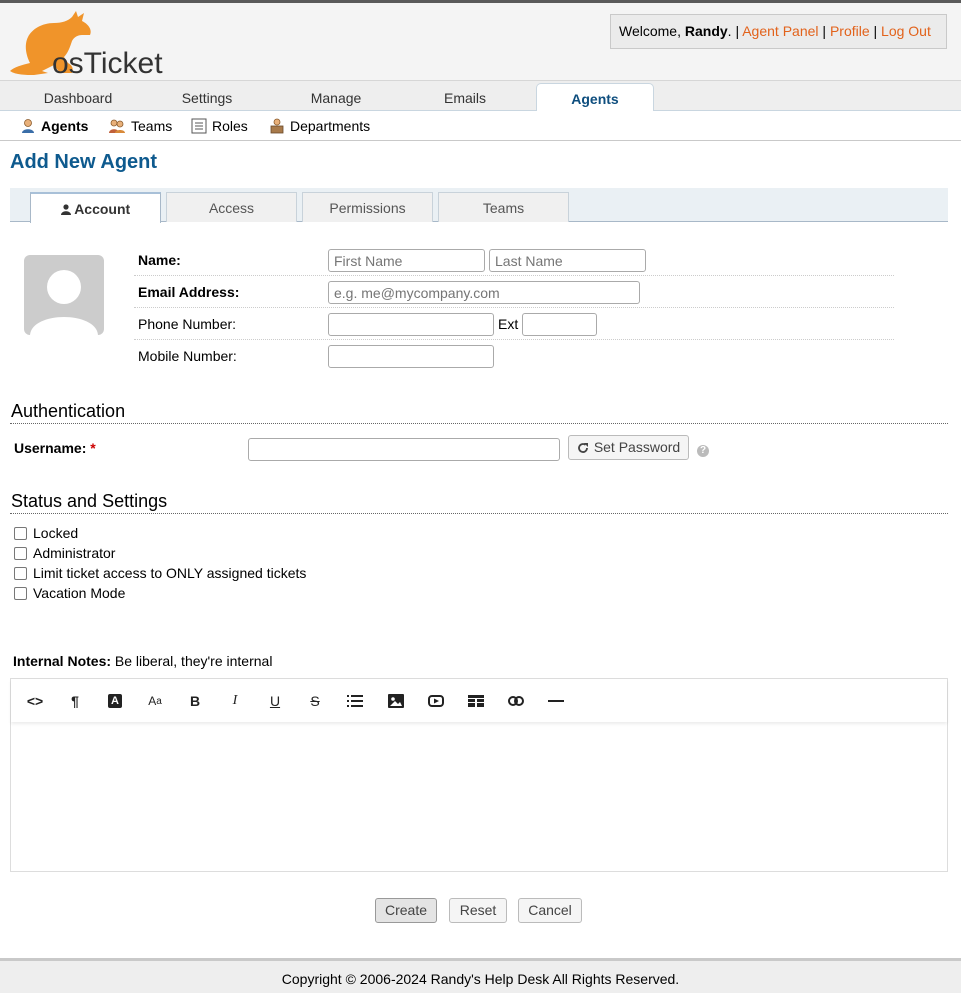 Image resolution: width=961 pixels, height=993 pixels. Describe the element at coordinates (75, 701) in the screenshot. I see `paragraph-icon: ¶` at that location.